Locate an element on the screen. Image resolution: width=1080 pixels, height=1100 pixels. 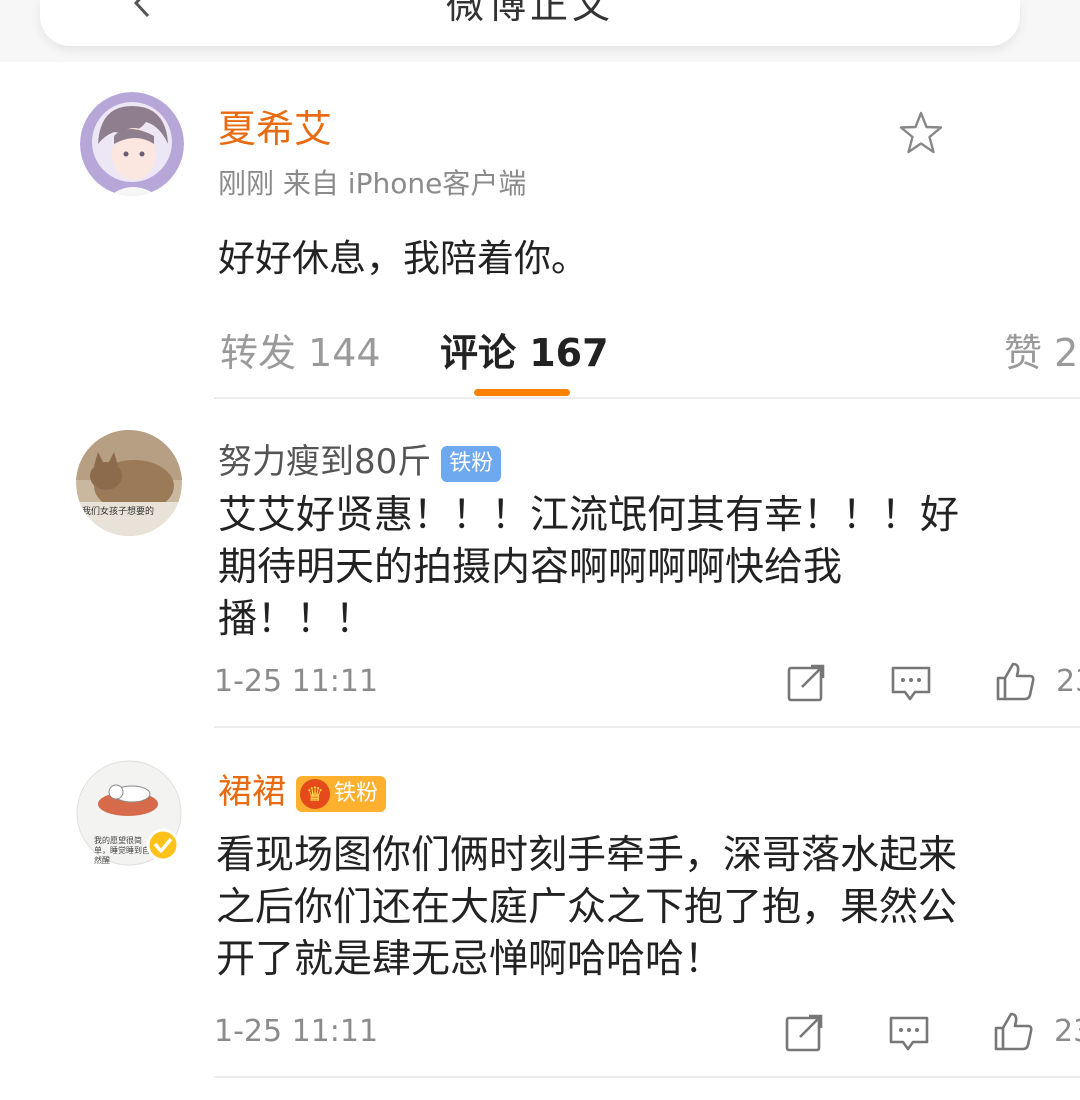
verified-badge-icon is located at coordinates (163, 845).